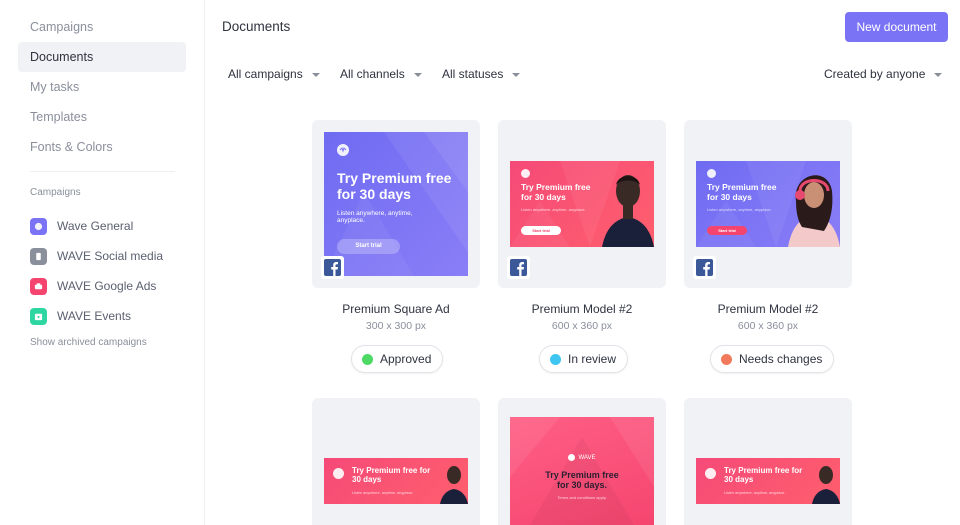 The image size is (960, 525). I want to click on new-document-button: New document, so click(896, 27).